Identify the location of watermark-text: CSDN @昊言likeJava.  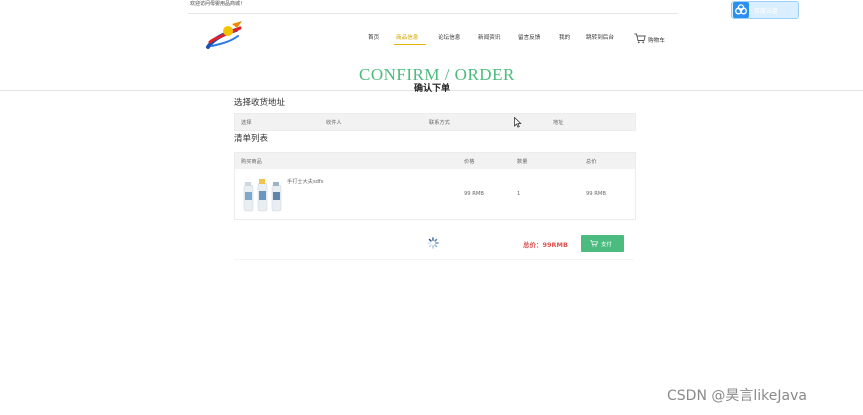
(737, 396).